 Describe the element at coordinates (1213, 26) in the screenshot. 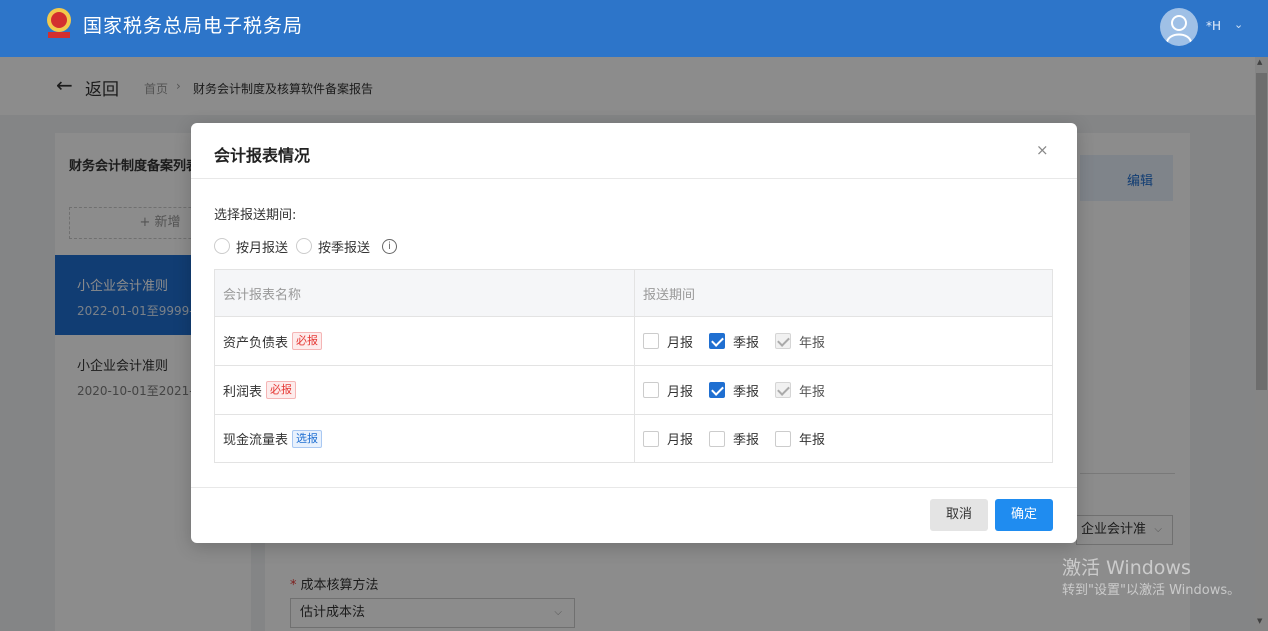

I see `user-name: *H` at that location.